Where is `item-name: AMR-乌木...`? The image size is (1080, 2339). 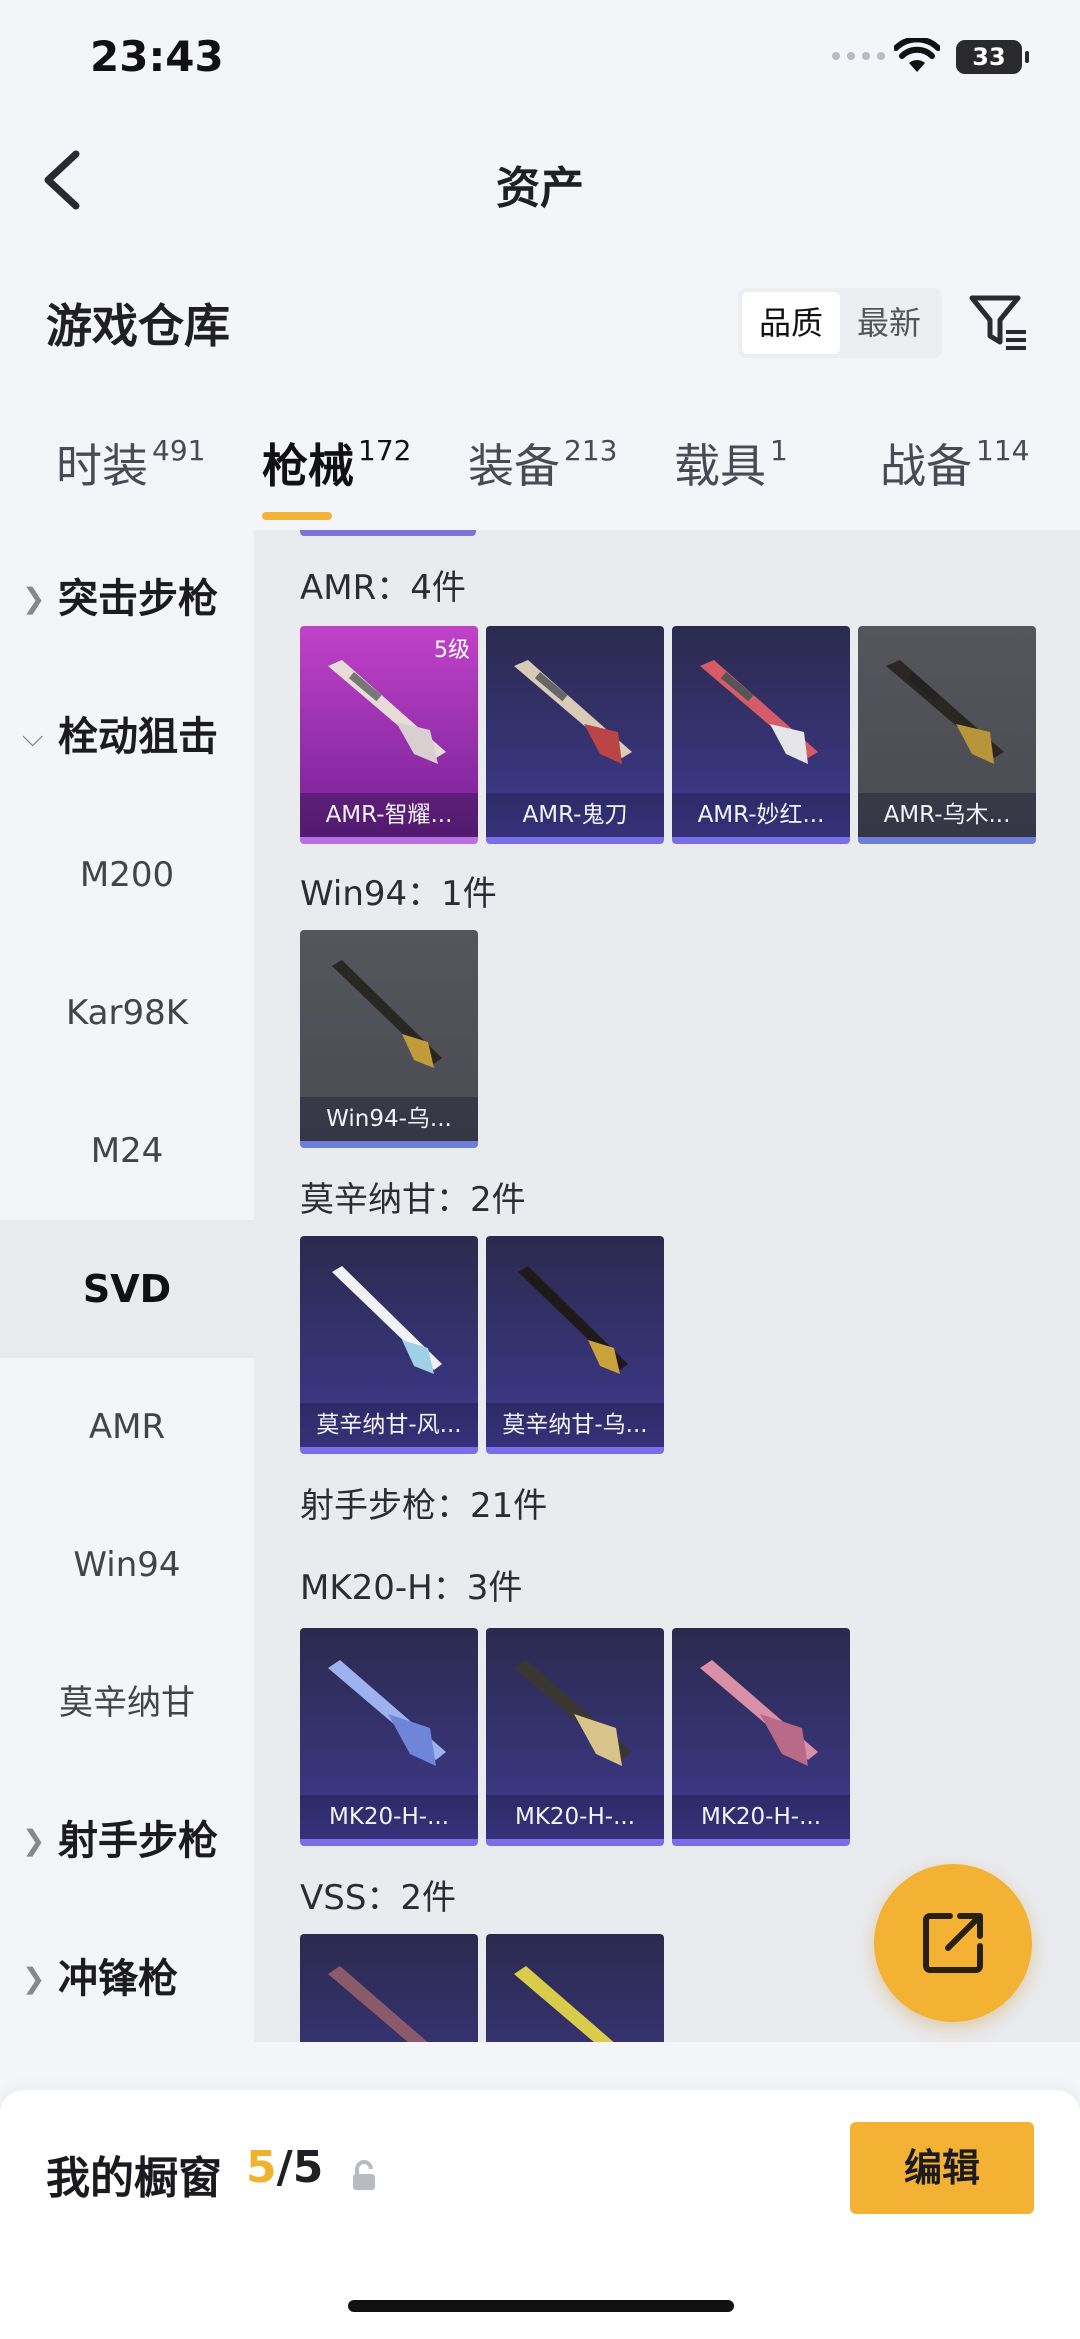
item-name: AMR-乌木... is located at coordinates (947, 815).